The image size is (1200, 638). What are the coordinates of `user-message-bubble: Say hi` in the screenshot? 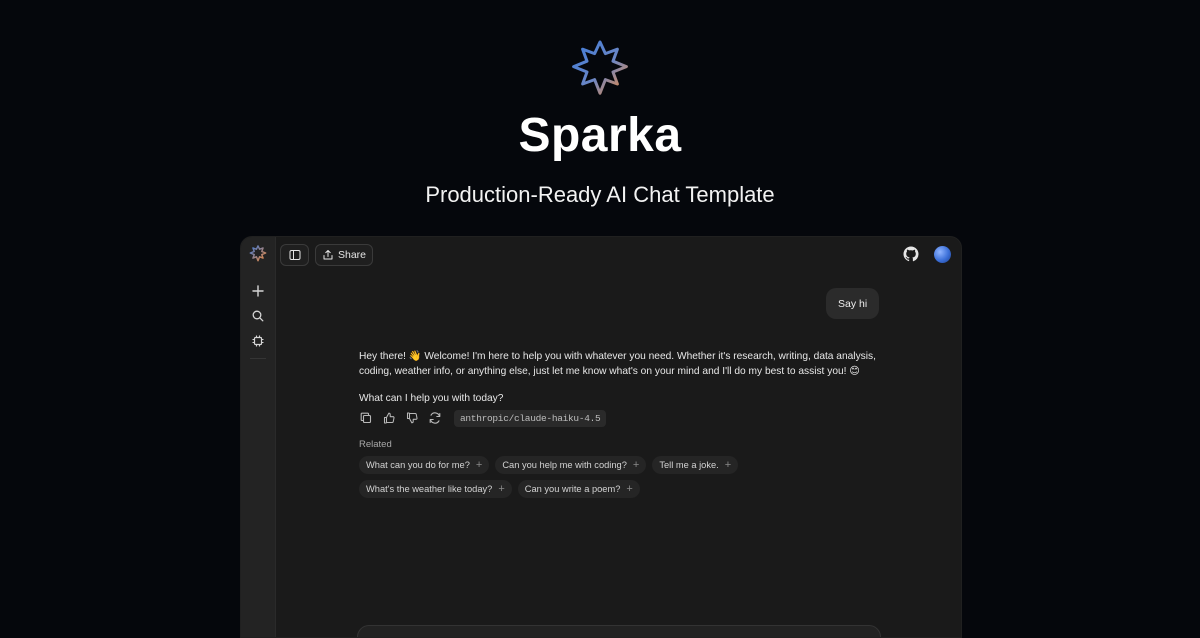 It's located at (853, 303).